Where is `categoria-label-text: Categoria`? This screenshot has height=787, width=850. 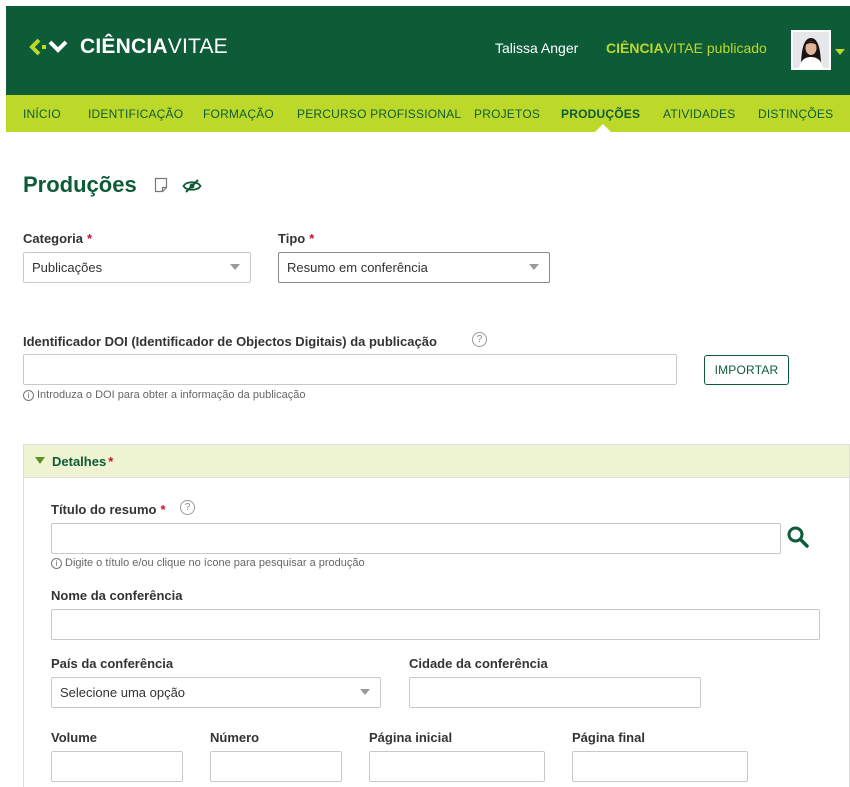 categoria-label-text: Categoria is located at coordinates (53, 238).